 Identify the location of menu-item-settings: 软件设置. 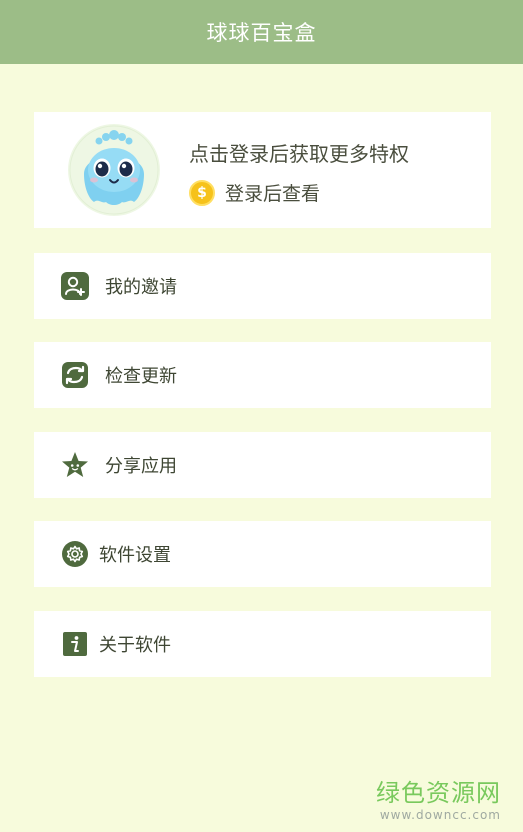
(262, 554).